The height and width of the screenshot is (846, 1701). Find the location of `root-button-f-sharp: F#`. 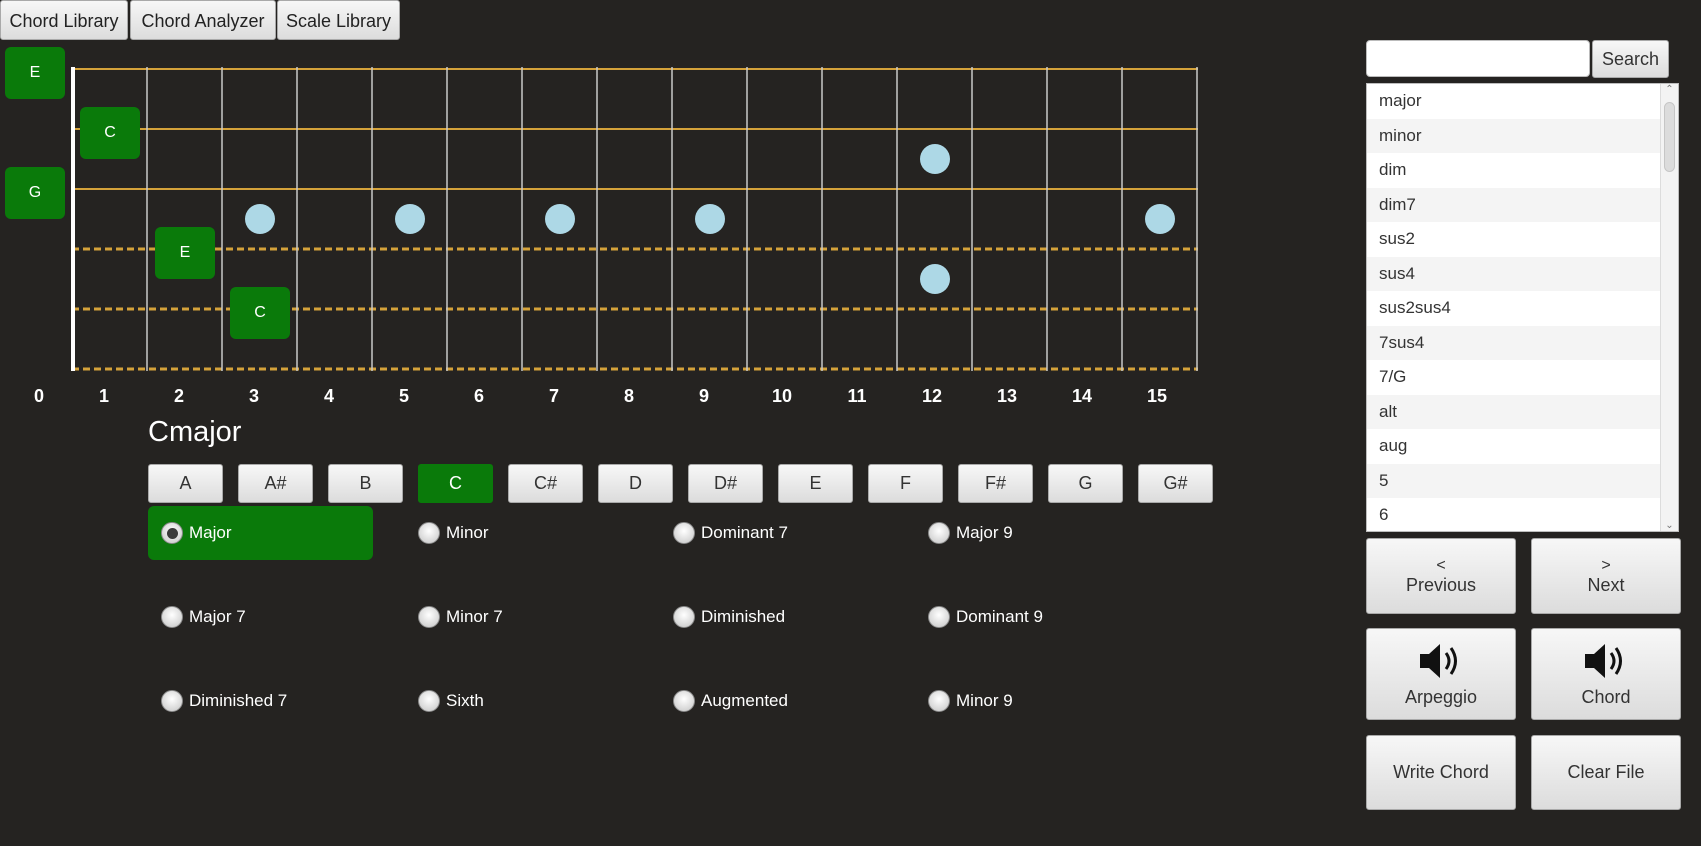

root-button-f-sharp: F# is located at coordinates (995, 483).